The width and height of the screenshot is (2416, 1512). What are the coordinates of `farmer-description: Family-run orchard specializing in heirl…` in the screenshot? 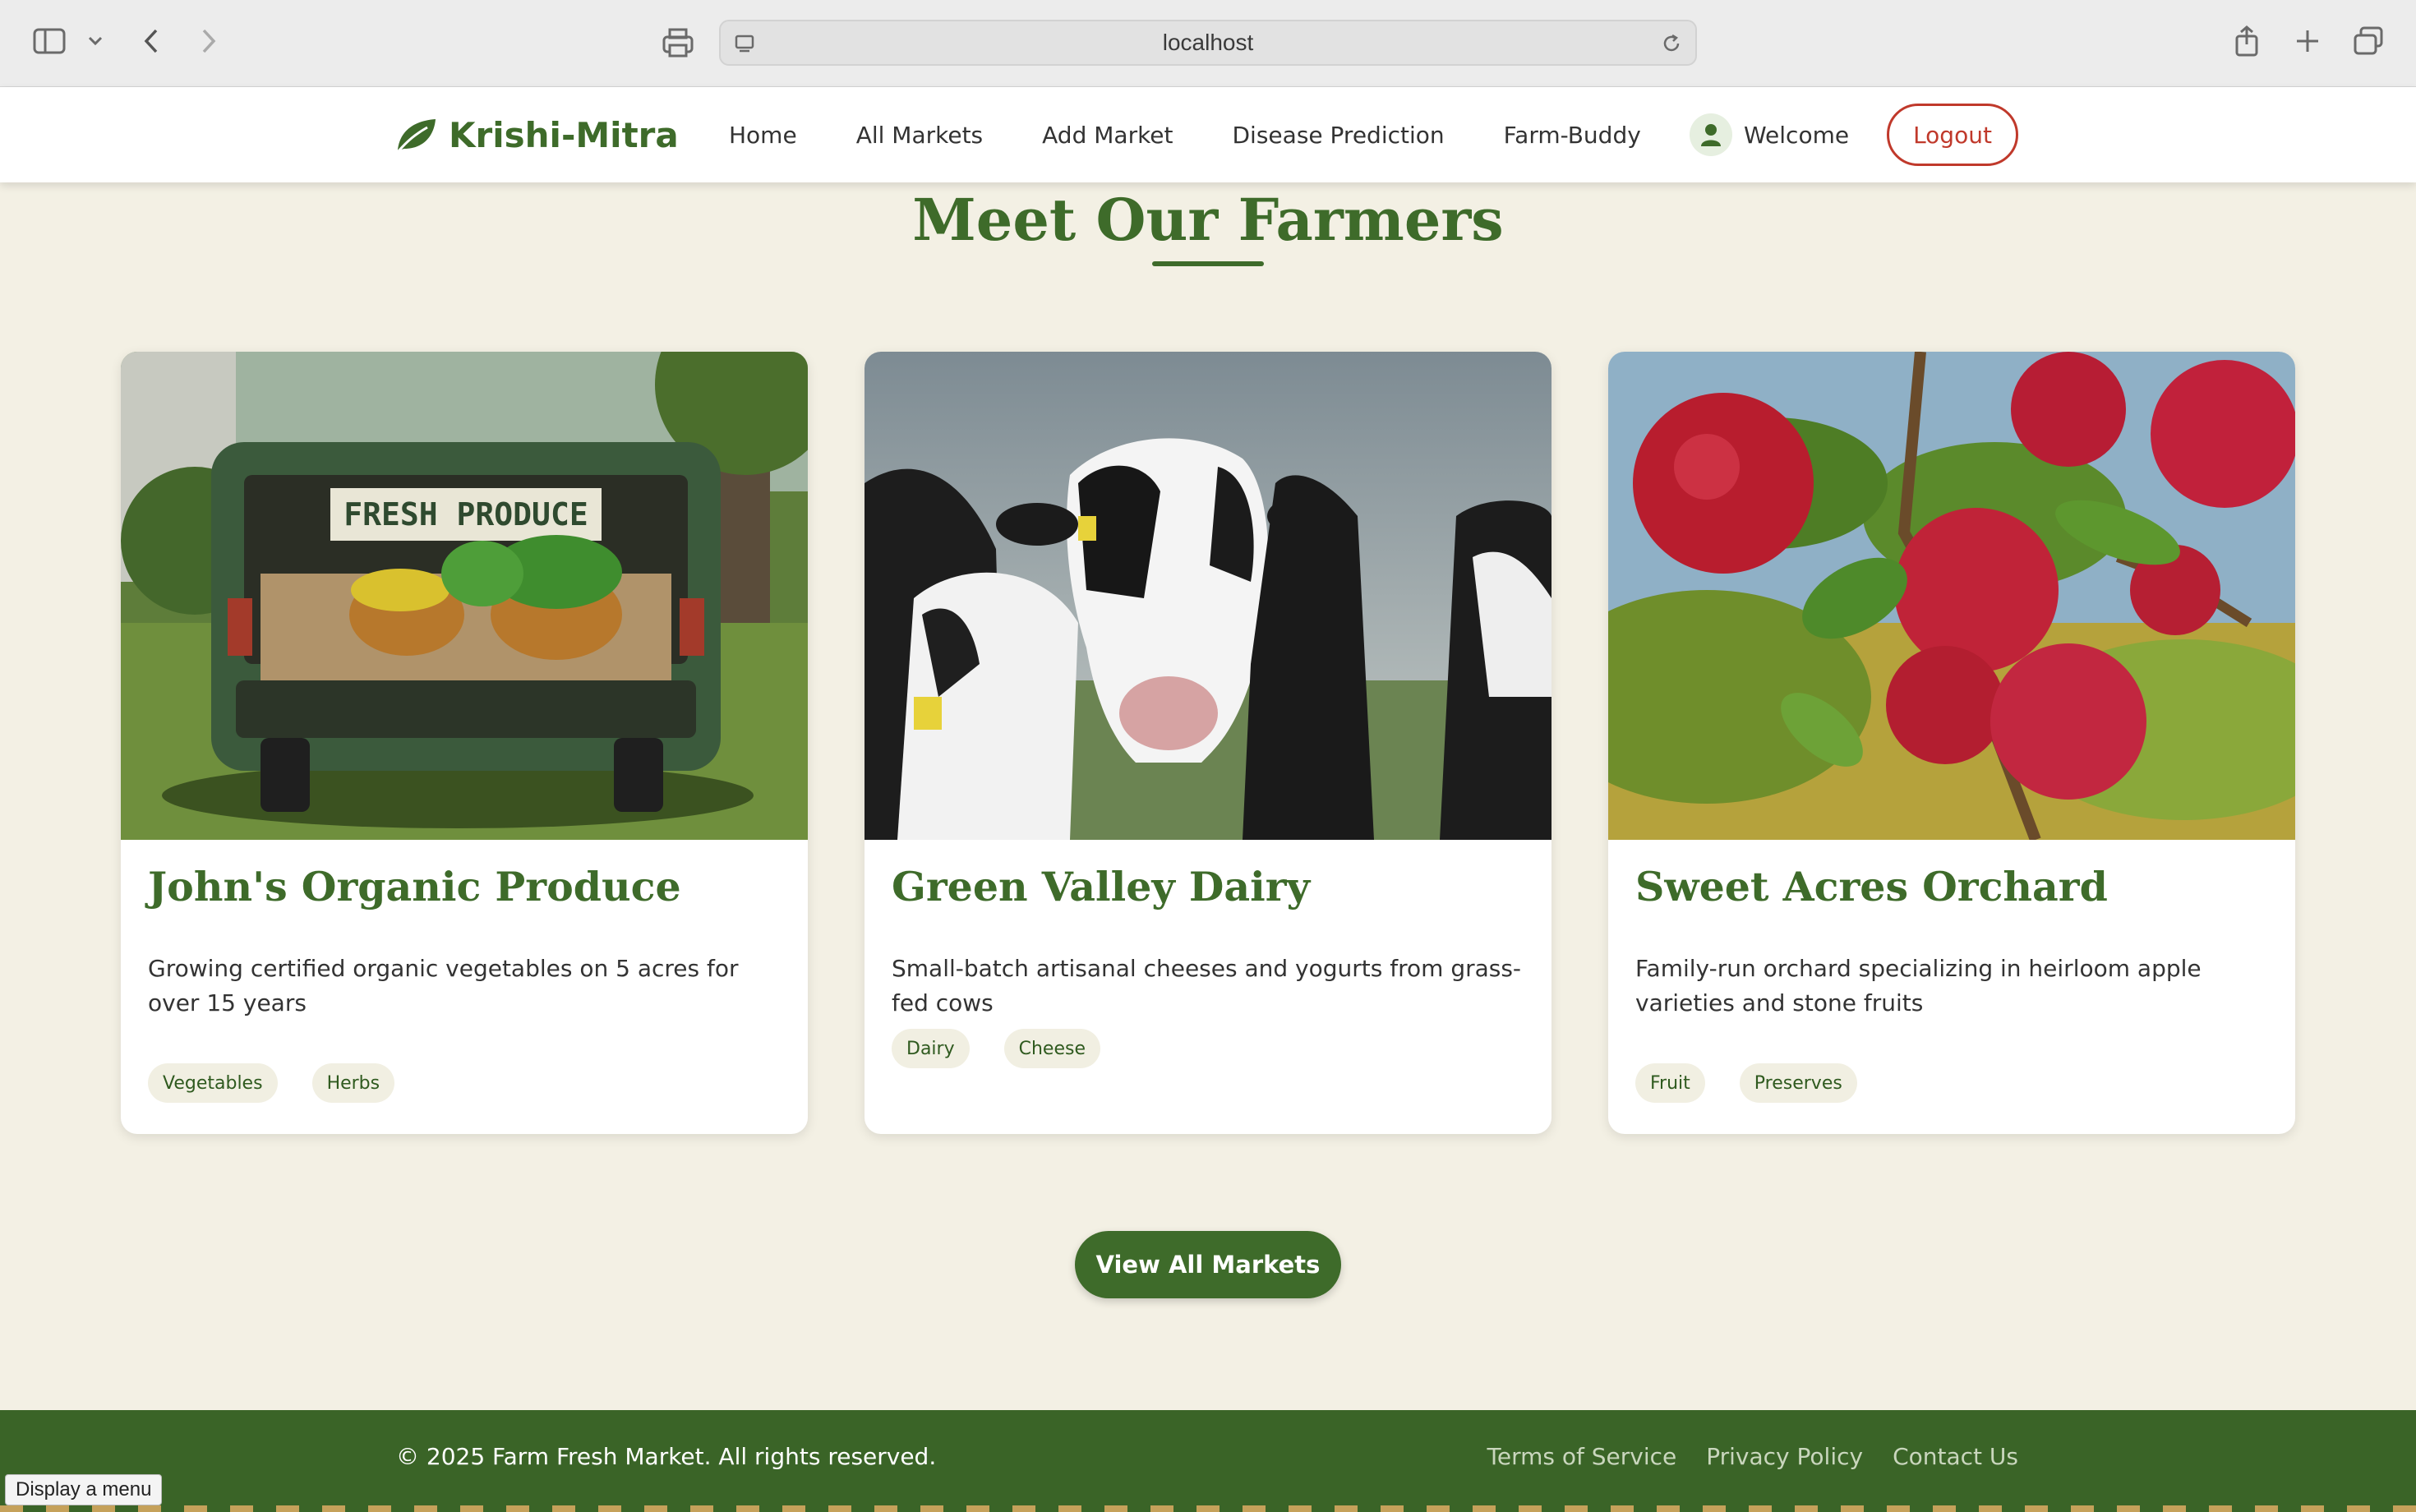 It's located at (1919, 985).